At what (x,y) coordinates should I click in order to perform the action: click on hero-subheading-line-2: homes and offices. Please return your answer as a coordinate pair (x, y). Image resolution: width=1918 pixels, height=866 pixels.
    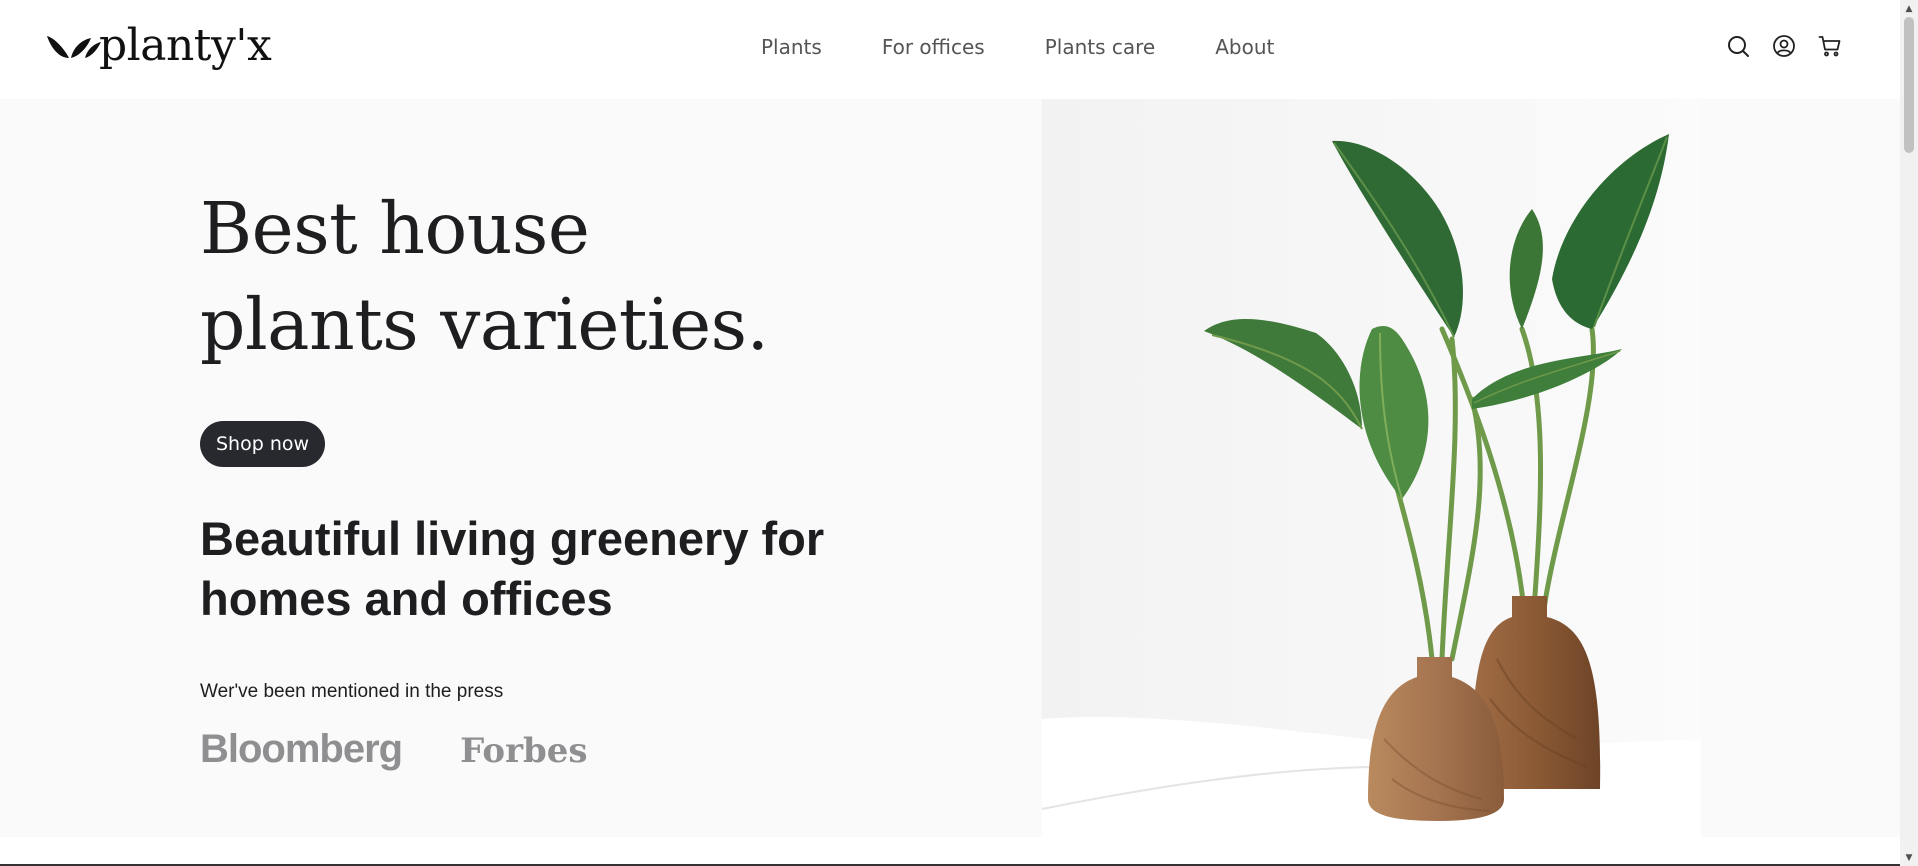
    Looking at the image, I should click on (406, 598).